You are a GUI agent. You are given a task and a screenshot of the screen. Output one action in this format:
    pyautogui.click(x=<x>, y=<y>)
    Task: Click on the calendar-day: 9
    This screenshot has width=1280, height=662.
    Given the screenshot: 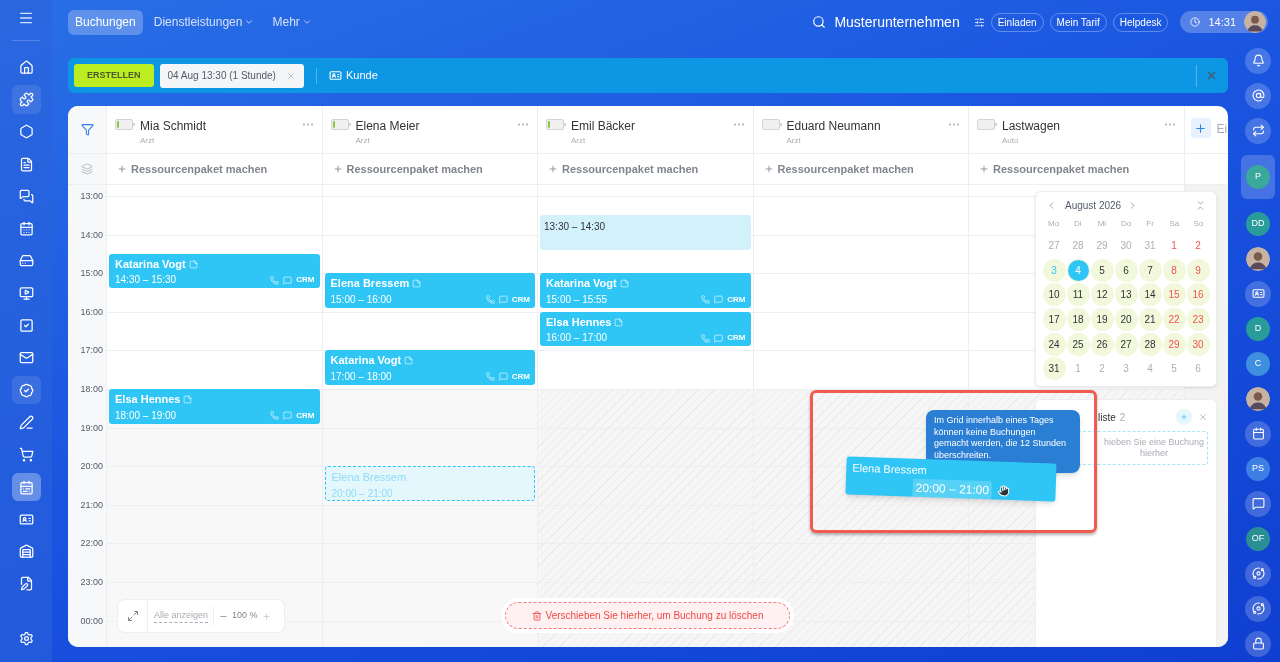 What is the action you would take?
    pyautogui.click(x=1198, y=270)
    